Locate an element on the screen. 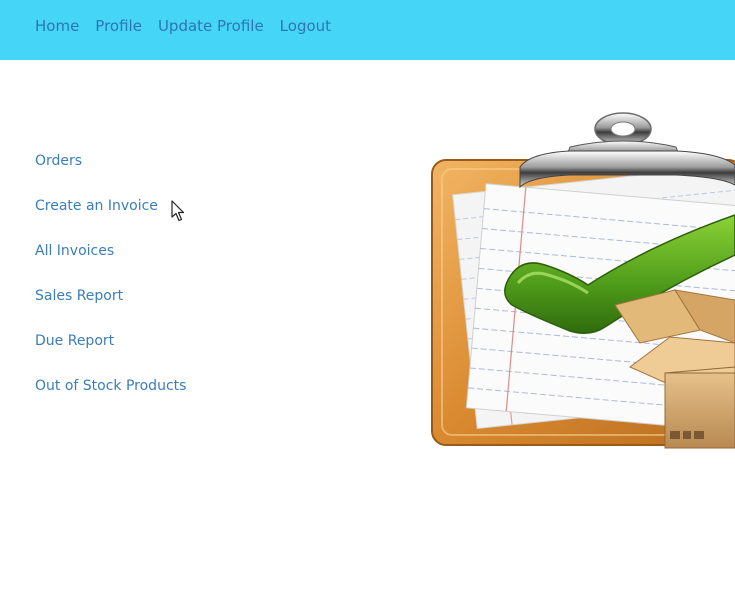 The image size is (735, 605). top-nav: Home Profile Update Profile Logout is located at coordinates (183, 26).